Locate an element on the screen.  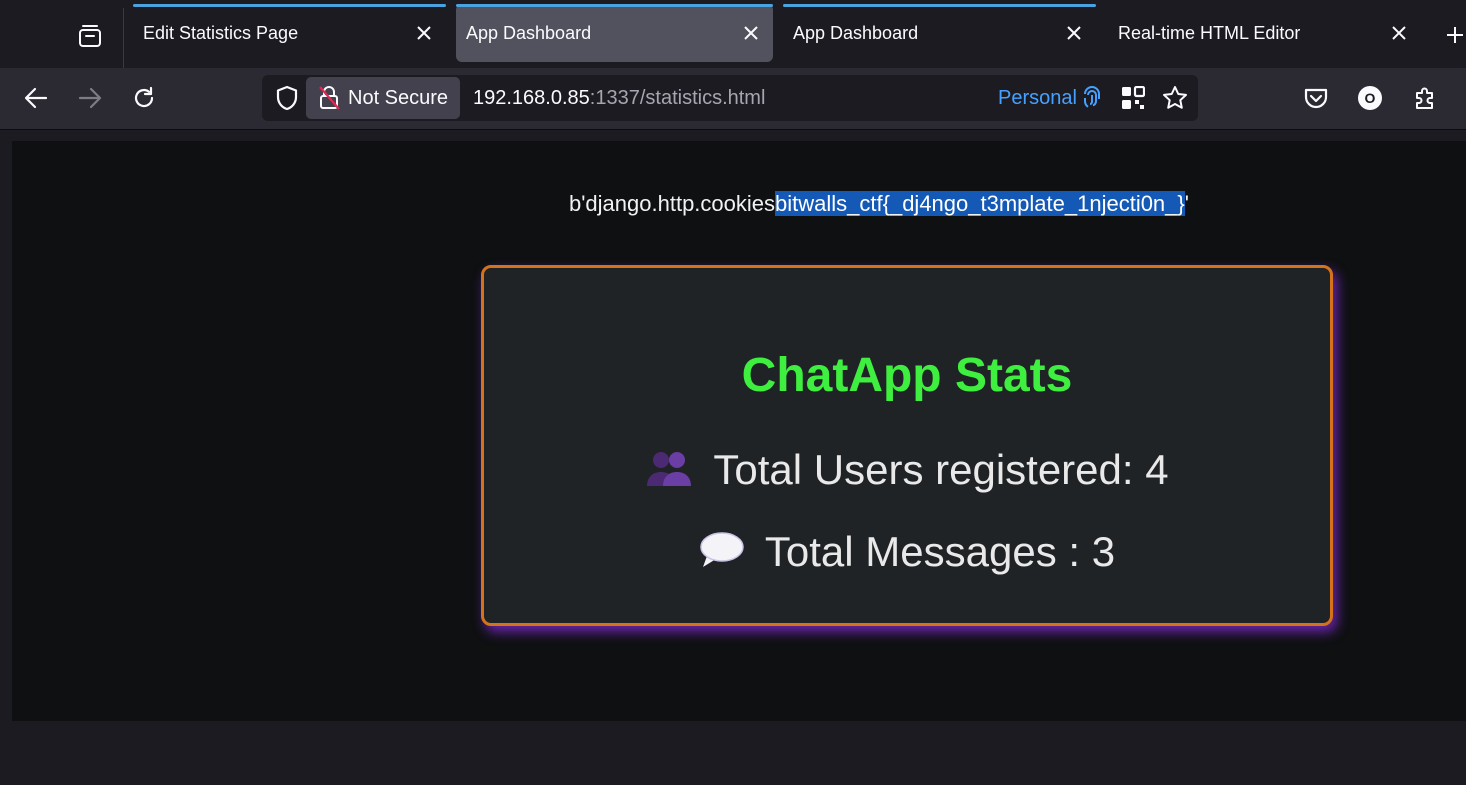
tab-app-dashboard-active: App Dashboard is located at coordinates (614, 33).